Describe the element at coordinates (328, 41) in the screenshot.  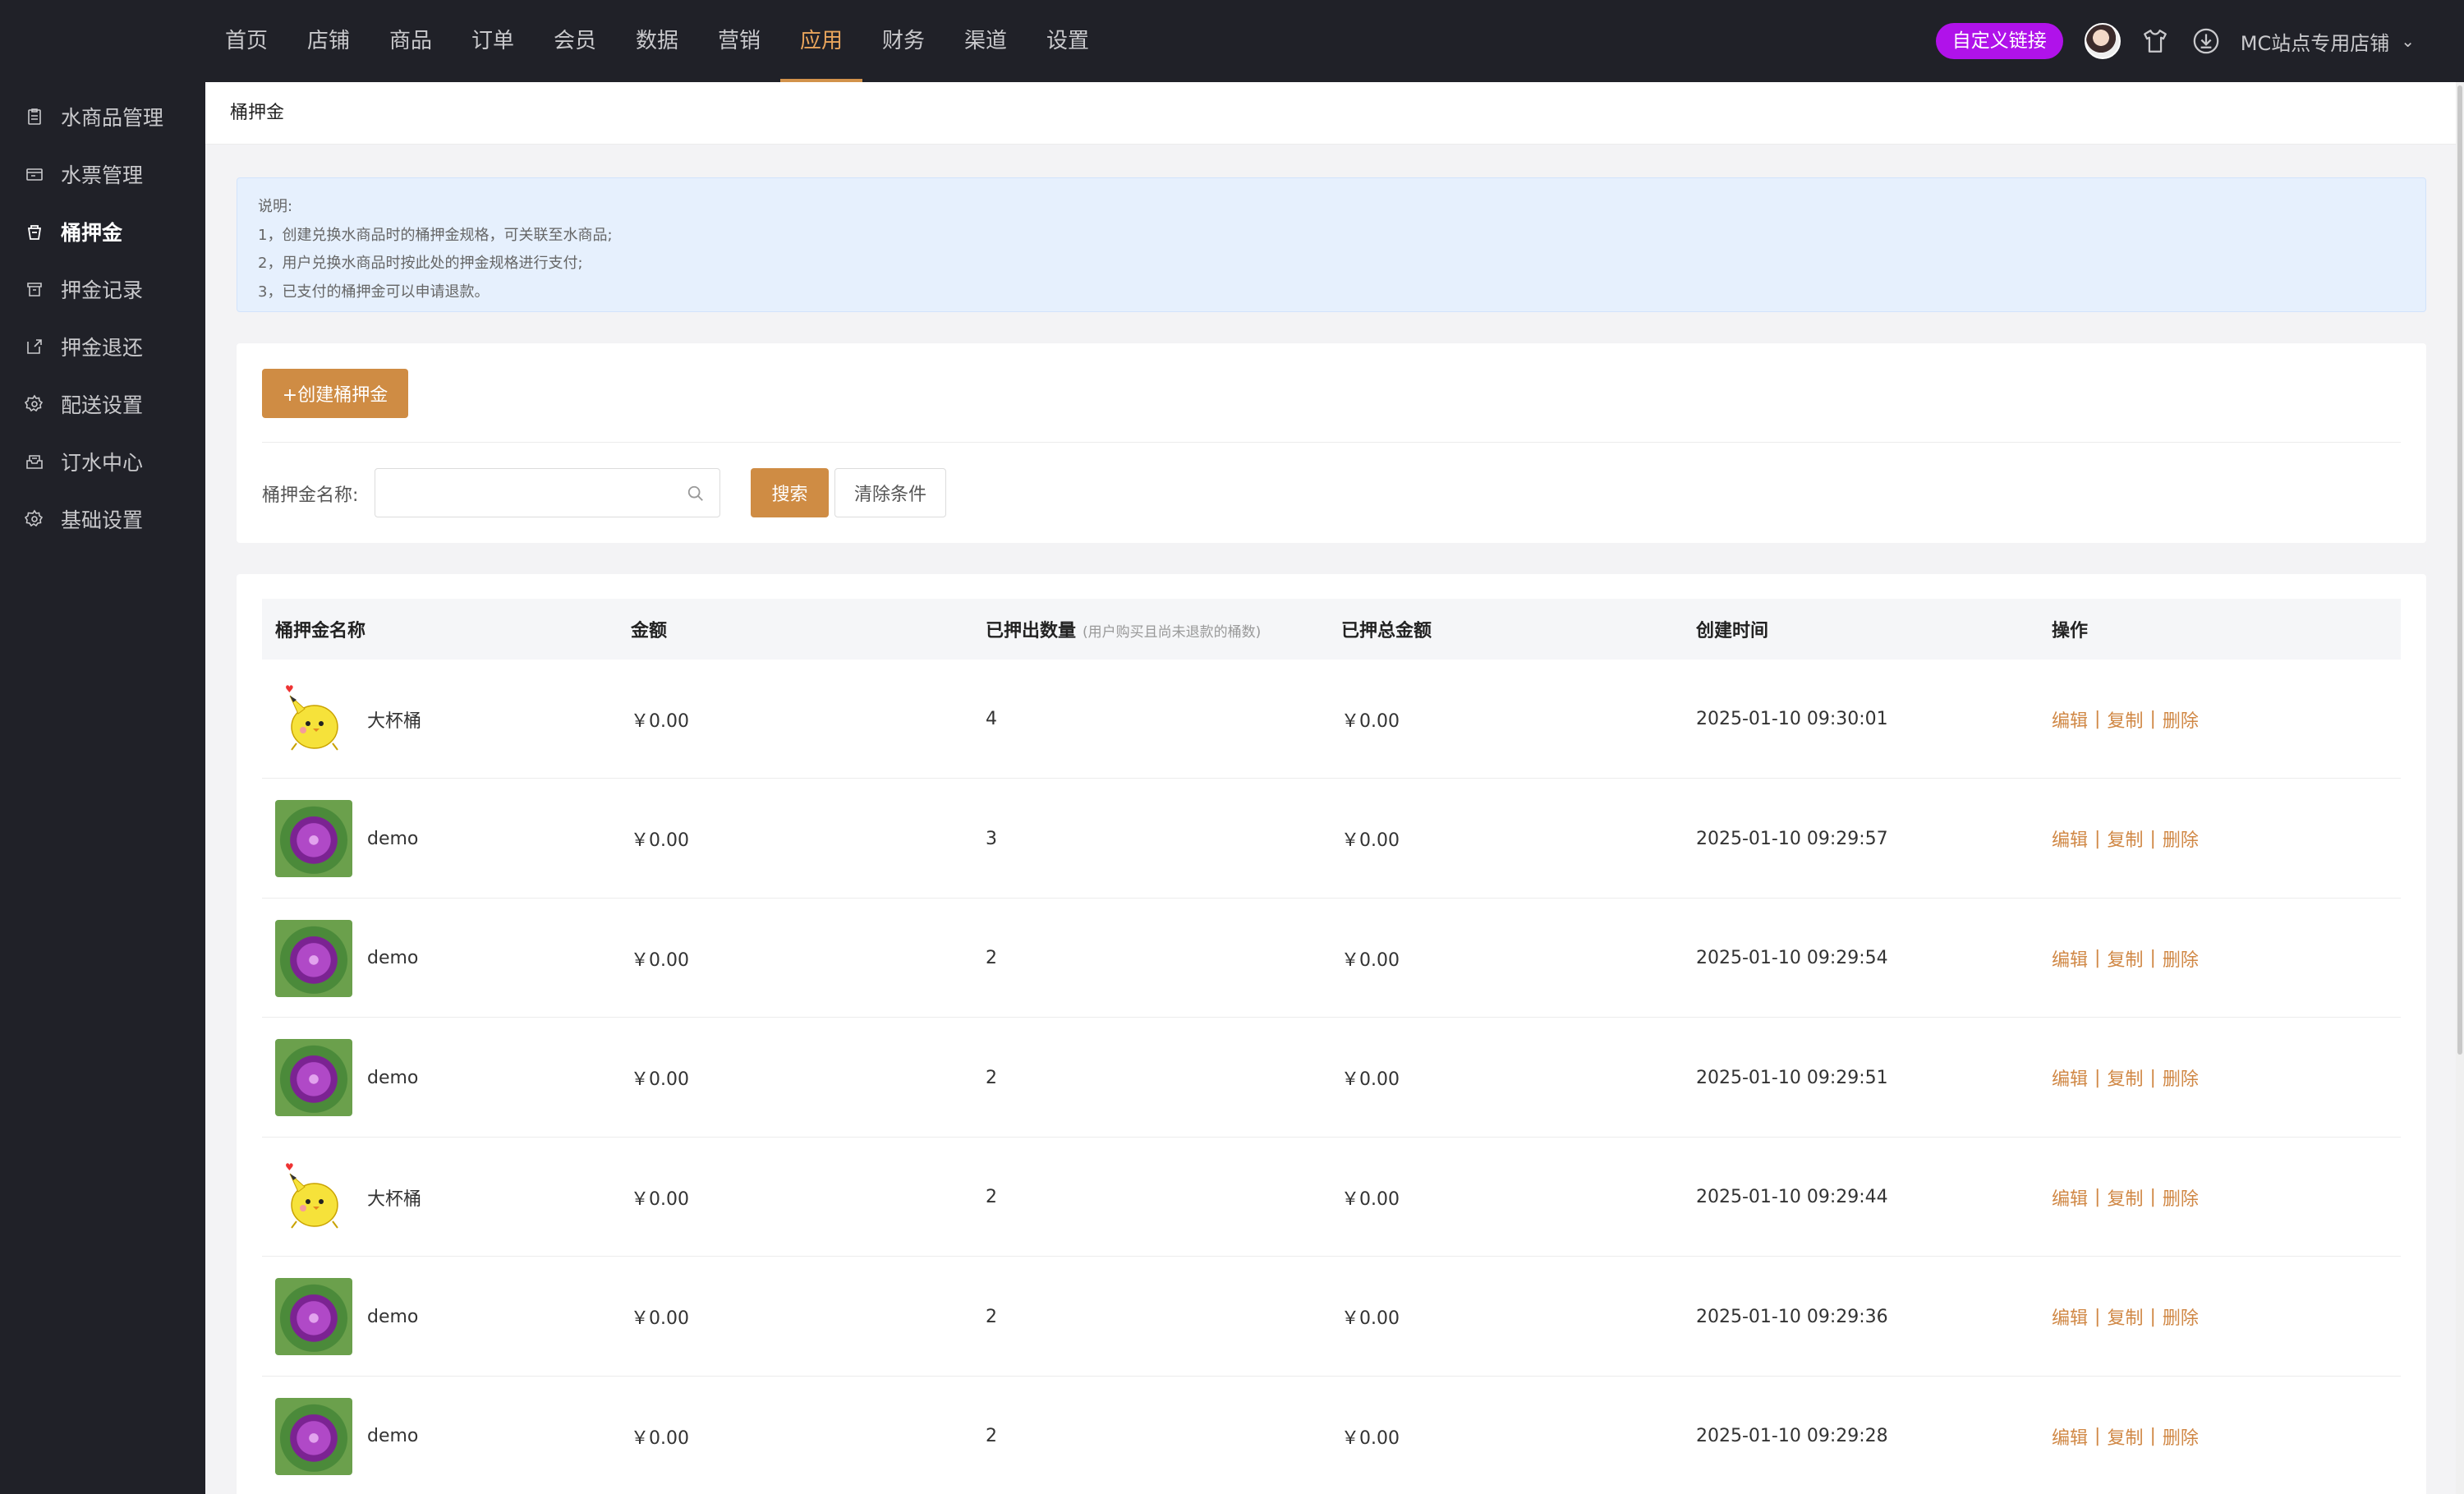
I see `nav-store: 店铺` at that location.